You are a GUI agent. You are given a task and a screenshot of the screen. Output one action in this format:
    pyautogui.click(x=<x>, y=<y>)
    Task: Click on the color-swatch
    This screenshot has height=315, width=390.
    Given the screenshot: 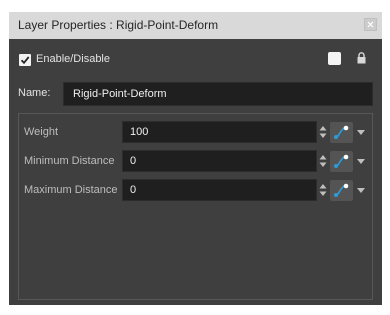 What is the action you would take?
    pyautogui.click(x=334, y=58)
    